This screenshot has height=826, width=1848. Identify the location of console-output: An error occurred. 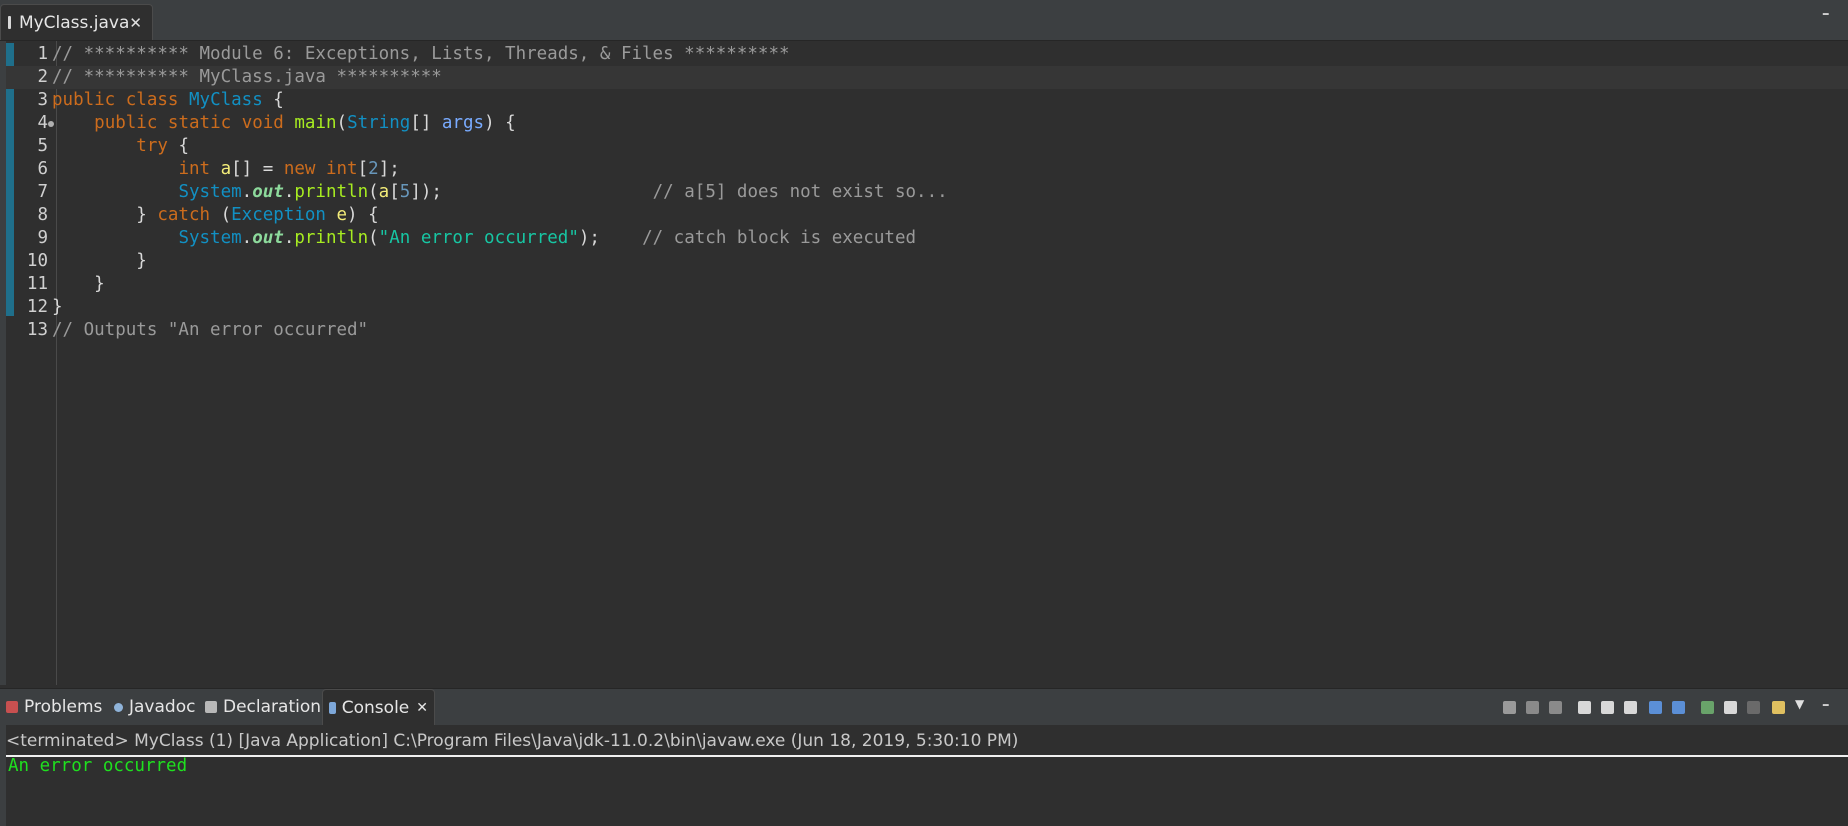
(98, 766).